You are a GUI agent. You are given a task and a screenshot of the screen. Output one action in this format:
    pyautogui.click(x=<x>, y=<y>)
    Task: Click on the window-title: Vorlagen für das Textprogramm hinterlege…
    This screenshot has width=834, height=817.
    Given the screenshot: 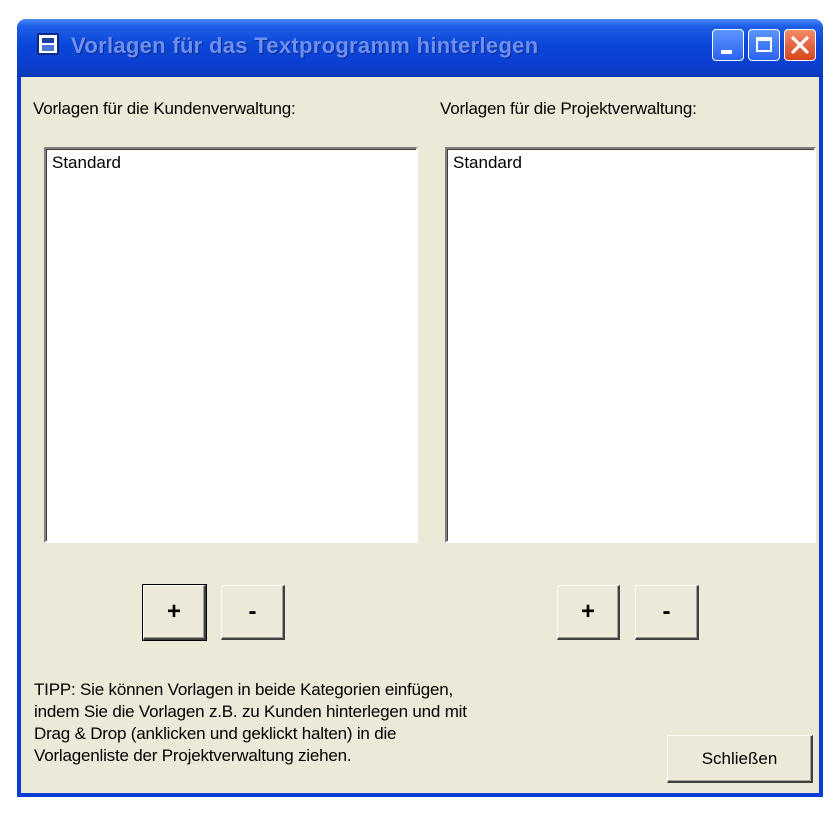 What is the action you would take?
    pyautogui.click(x=305, y=45)
    